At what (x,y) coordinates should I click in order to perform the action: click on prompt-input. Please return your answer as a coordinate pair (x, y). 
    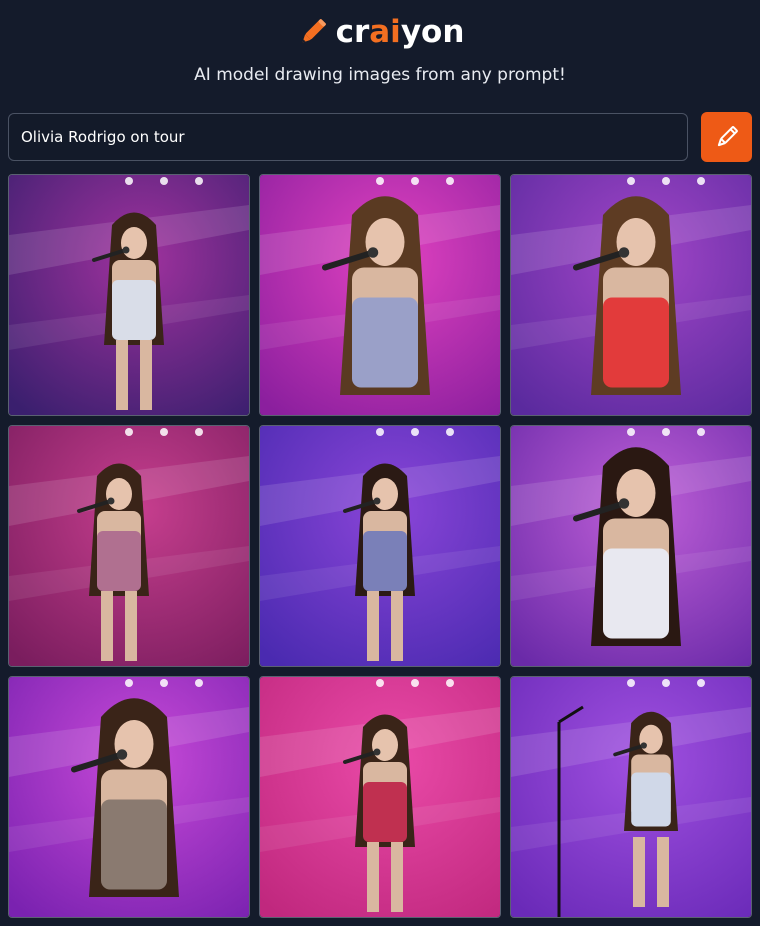
    Looking at the image, I should click on (348, 137).